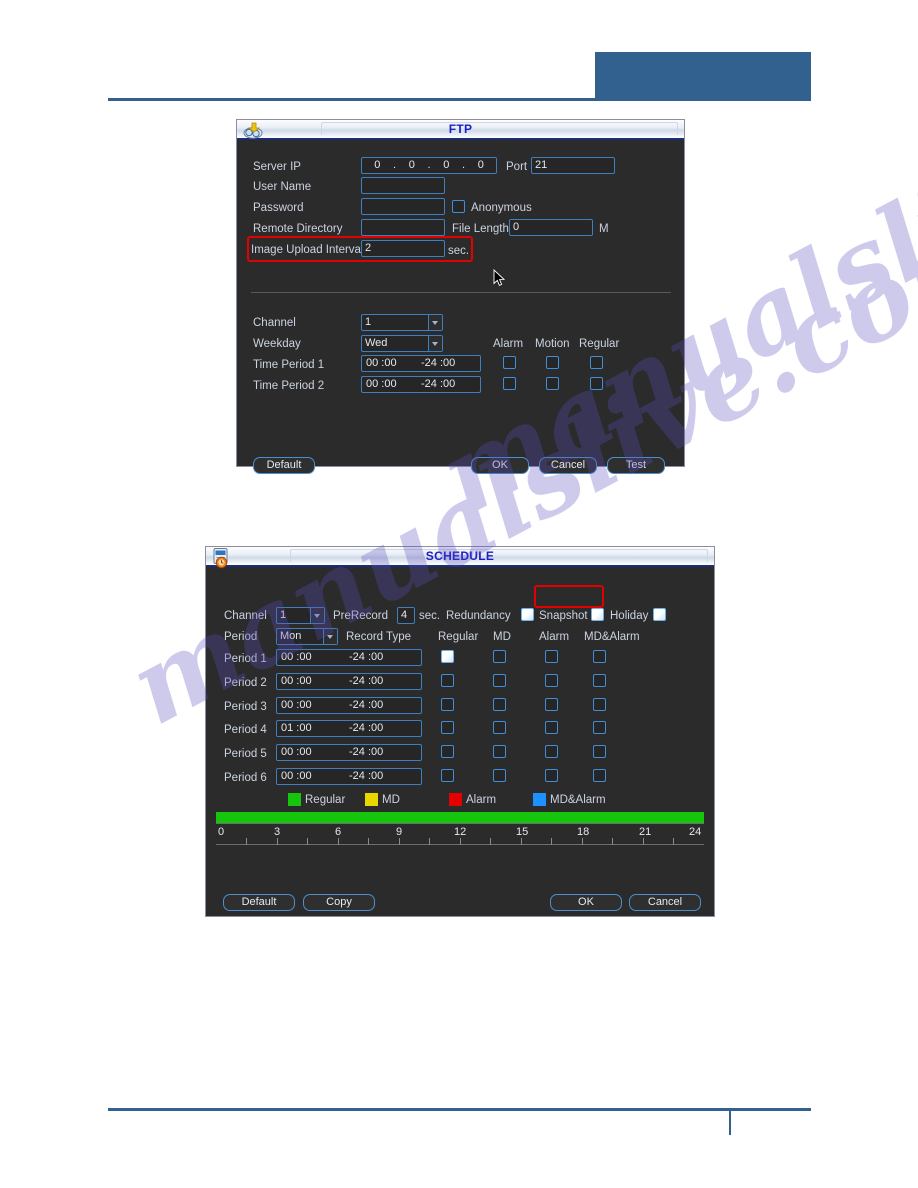 The height and width of the screenshot is (1188, 918). I want to click on period-3-range: 00 :00 -24 :00, so click(349, 705).